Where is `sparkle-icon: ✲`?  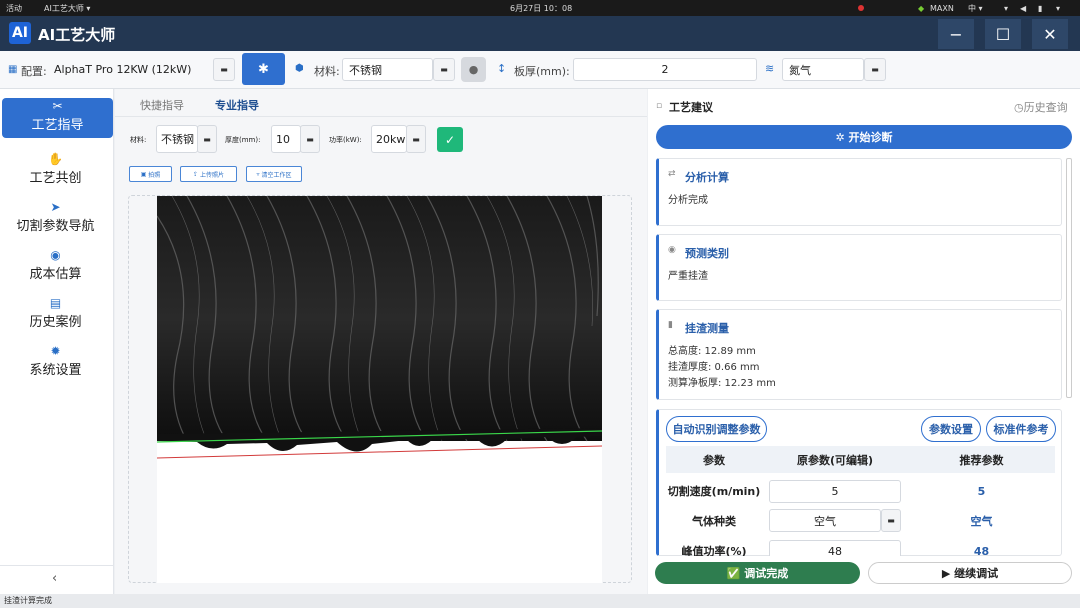 sparkle-icon: ✲ is located at coordinates (842, 137).